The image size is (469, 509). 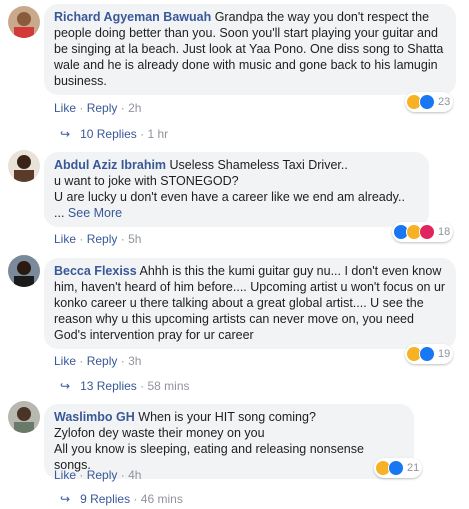 I want to click on view-replies: ↪ 13 Replies · 58 mins, so click(x=125, y=386).